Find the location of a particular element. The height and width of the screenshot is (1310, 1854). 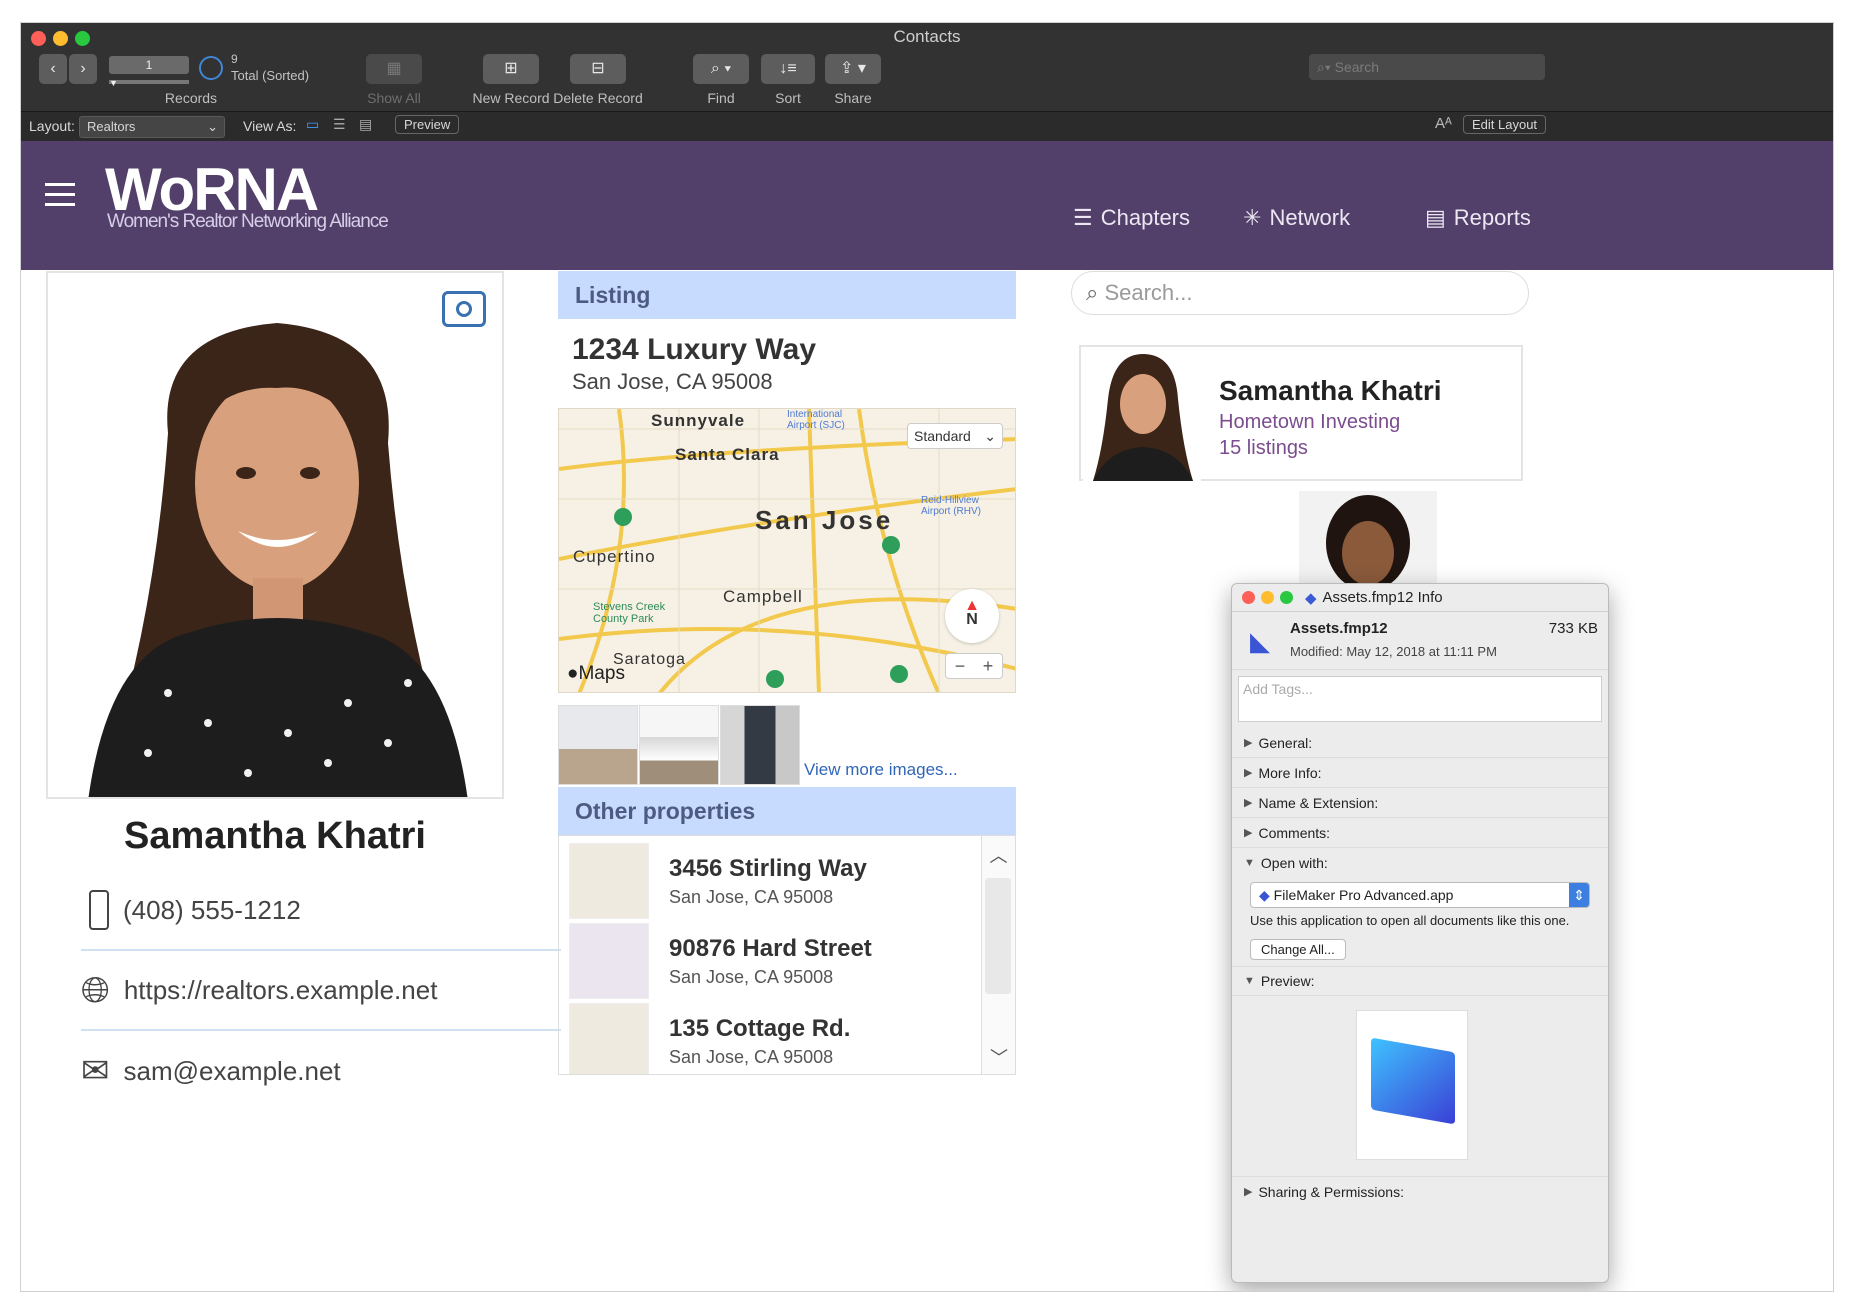

sort-label: Sort is located at coordinates (788, 98).